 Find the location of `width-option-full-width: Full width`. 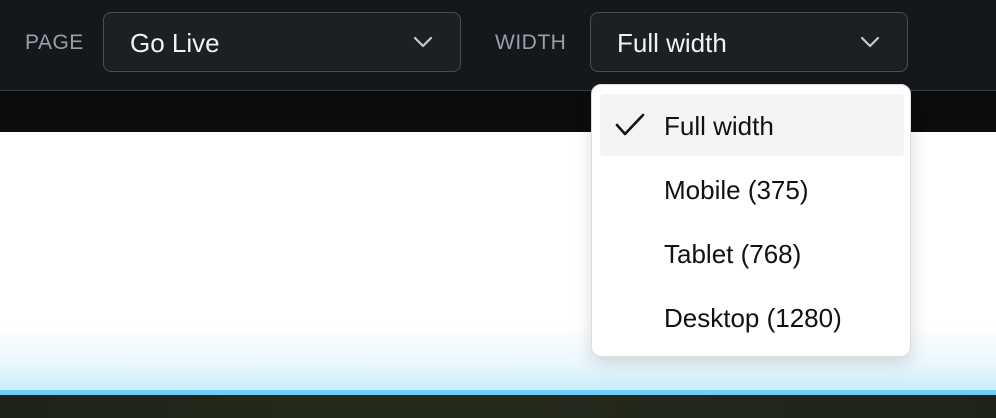

width-option-full-width: Full width is located at coordinates (752, 125).